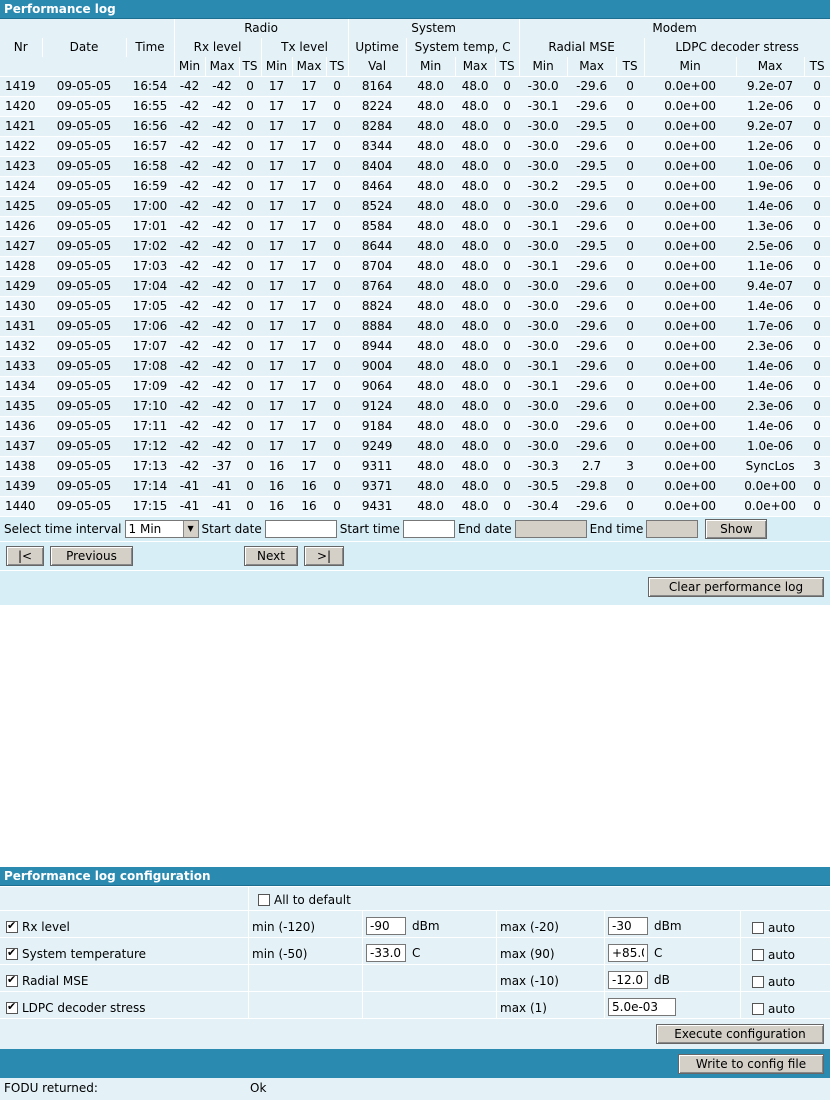 This screenshot has width=830, height=1111. What do you see at coordinates (161, 529) in the screenshot?
I see `time-interval-select: 1 Min ▼` at bounding box center [161, 529].